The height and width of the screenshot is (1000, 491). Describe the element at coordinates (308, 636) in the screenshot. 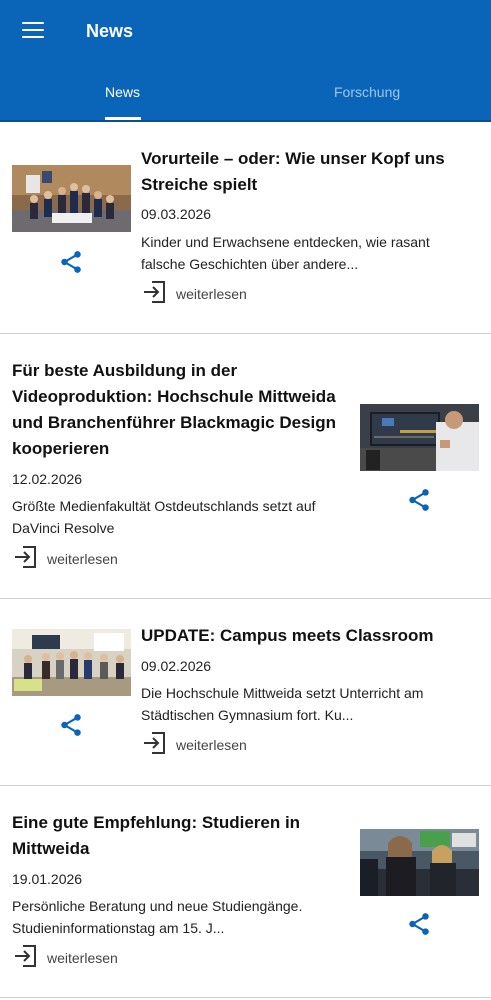

I see `article-title: UPDATE: Campus meets Classroom` at that location.